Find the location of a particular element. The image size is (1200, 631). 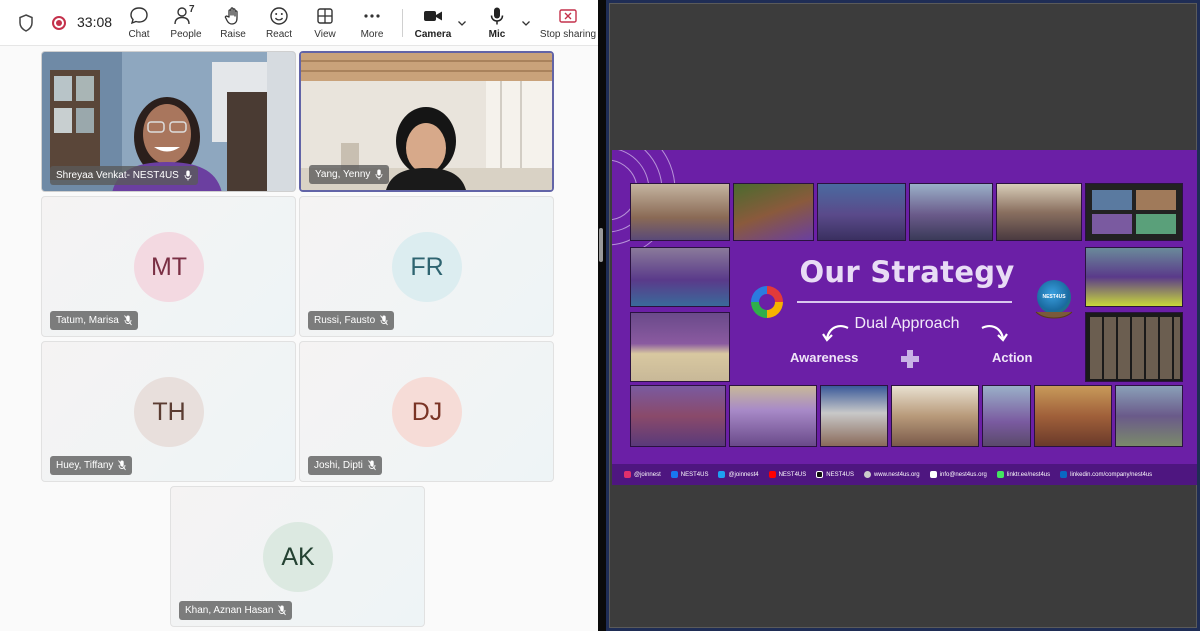

footer-social-tiktok: NEST4US is located at coordinates (835, 474).